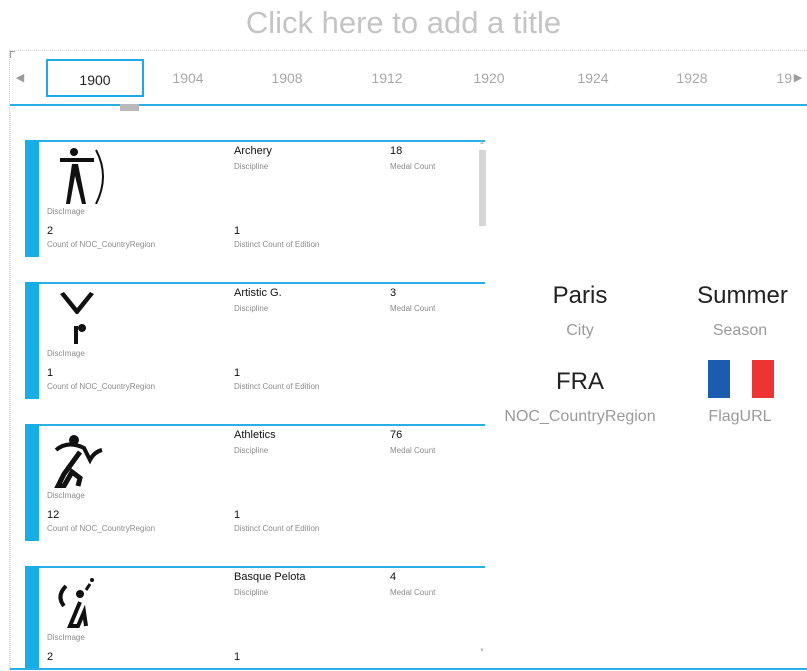 The height and width of the screenshot is (671, 807). Describe the element at coordinates (393, 293) in the screenshot. I see `medal-count-value: 3` at that location.